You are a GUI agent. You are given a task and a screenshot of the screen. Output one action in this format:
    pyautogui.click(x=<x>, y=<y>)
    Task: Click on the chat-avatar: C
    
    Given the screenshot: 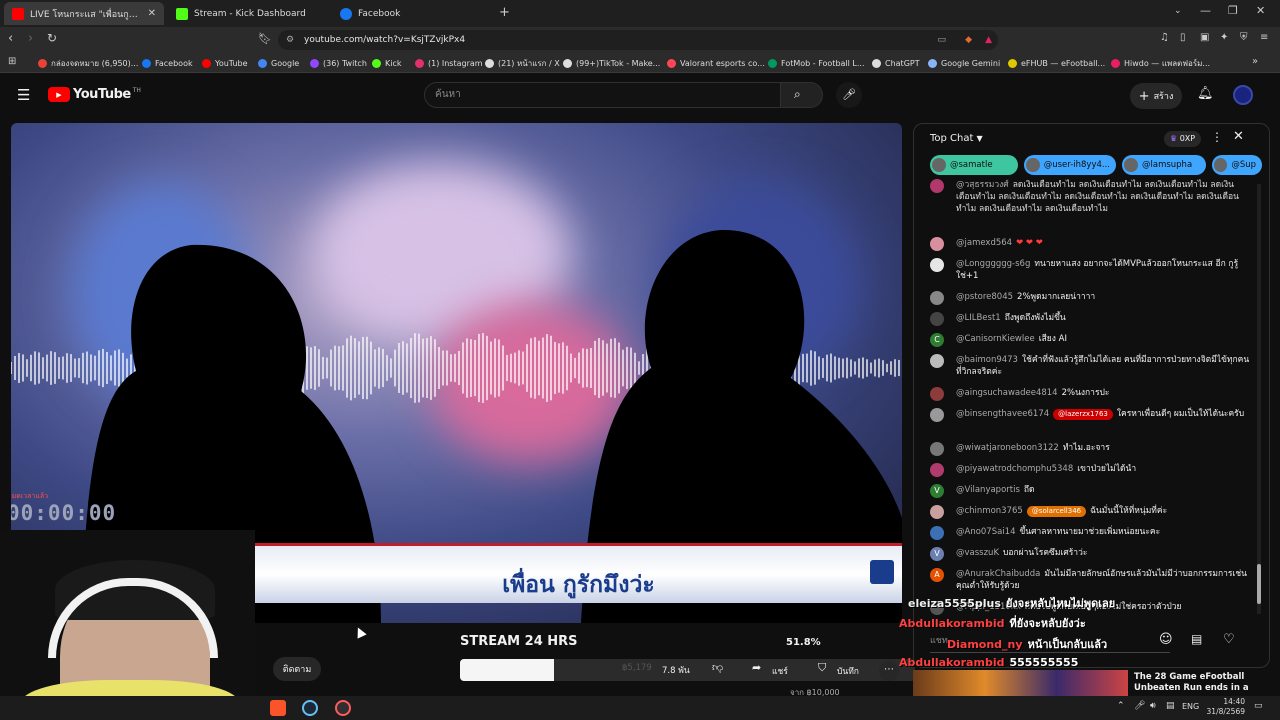 What is the action you would take?
    pyautogui.click(x=937, y=340)
    